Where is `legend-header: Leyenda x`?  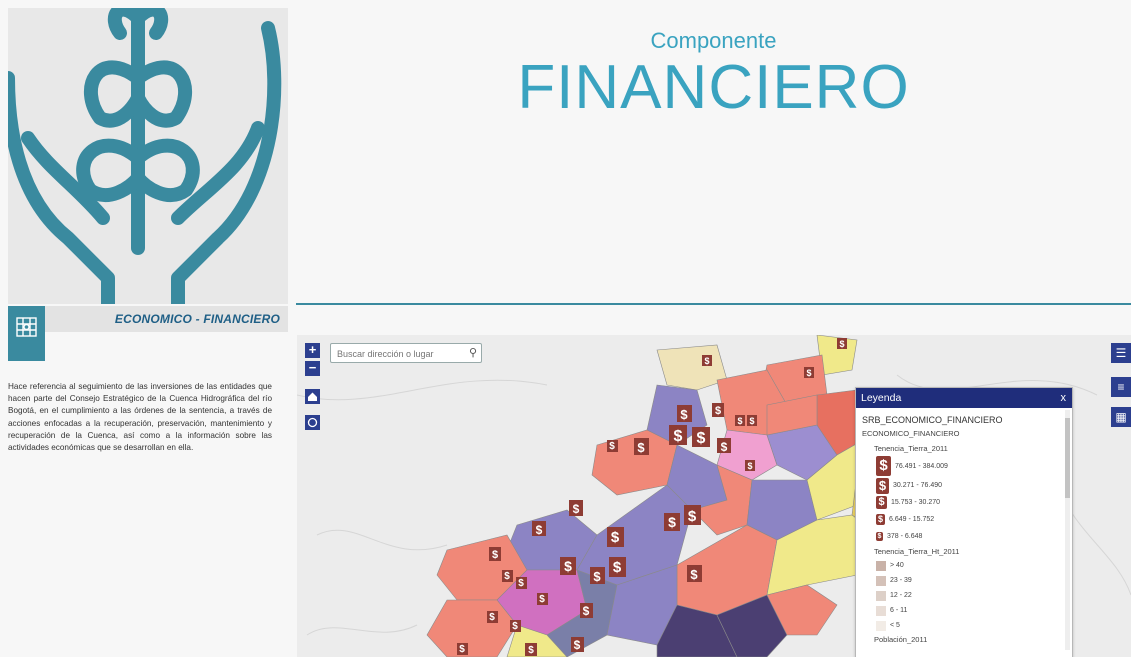
legend-header: Leyenda x is located at coordinates (964, 398).